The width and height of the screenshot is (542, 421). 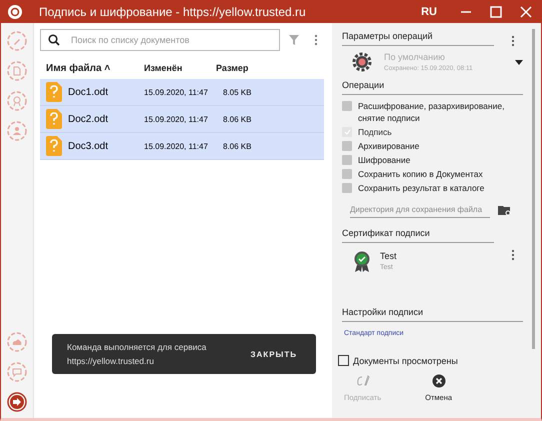 I want to click on close-snackbar-button: ЗАКРЫТЬ, so click(x=273, y=354).